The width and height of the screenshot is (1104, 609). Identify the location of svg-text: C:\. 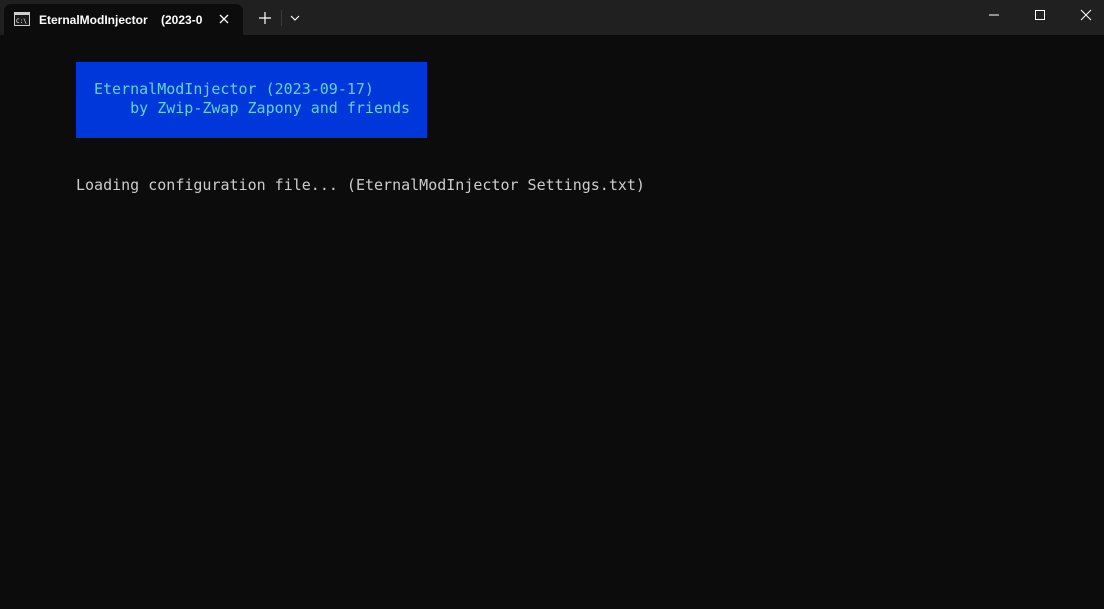
(21, 21).